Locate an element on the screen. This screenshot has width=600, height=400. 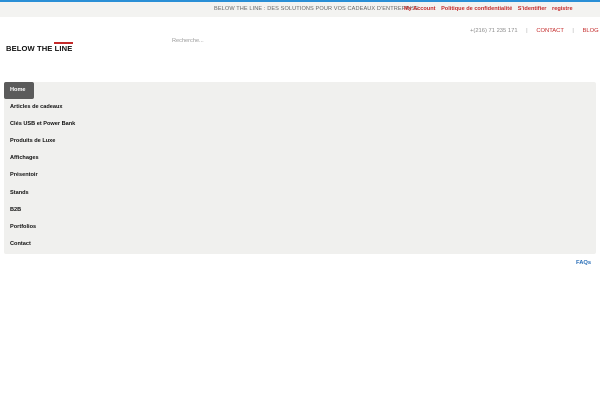
logo-accent-bar is located at coordinates (63, 43).